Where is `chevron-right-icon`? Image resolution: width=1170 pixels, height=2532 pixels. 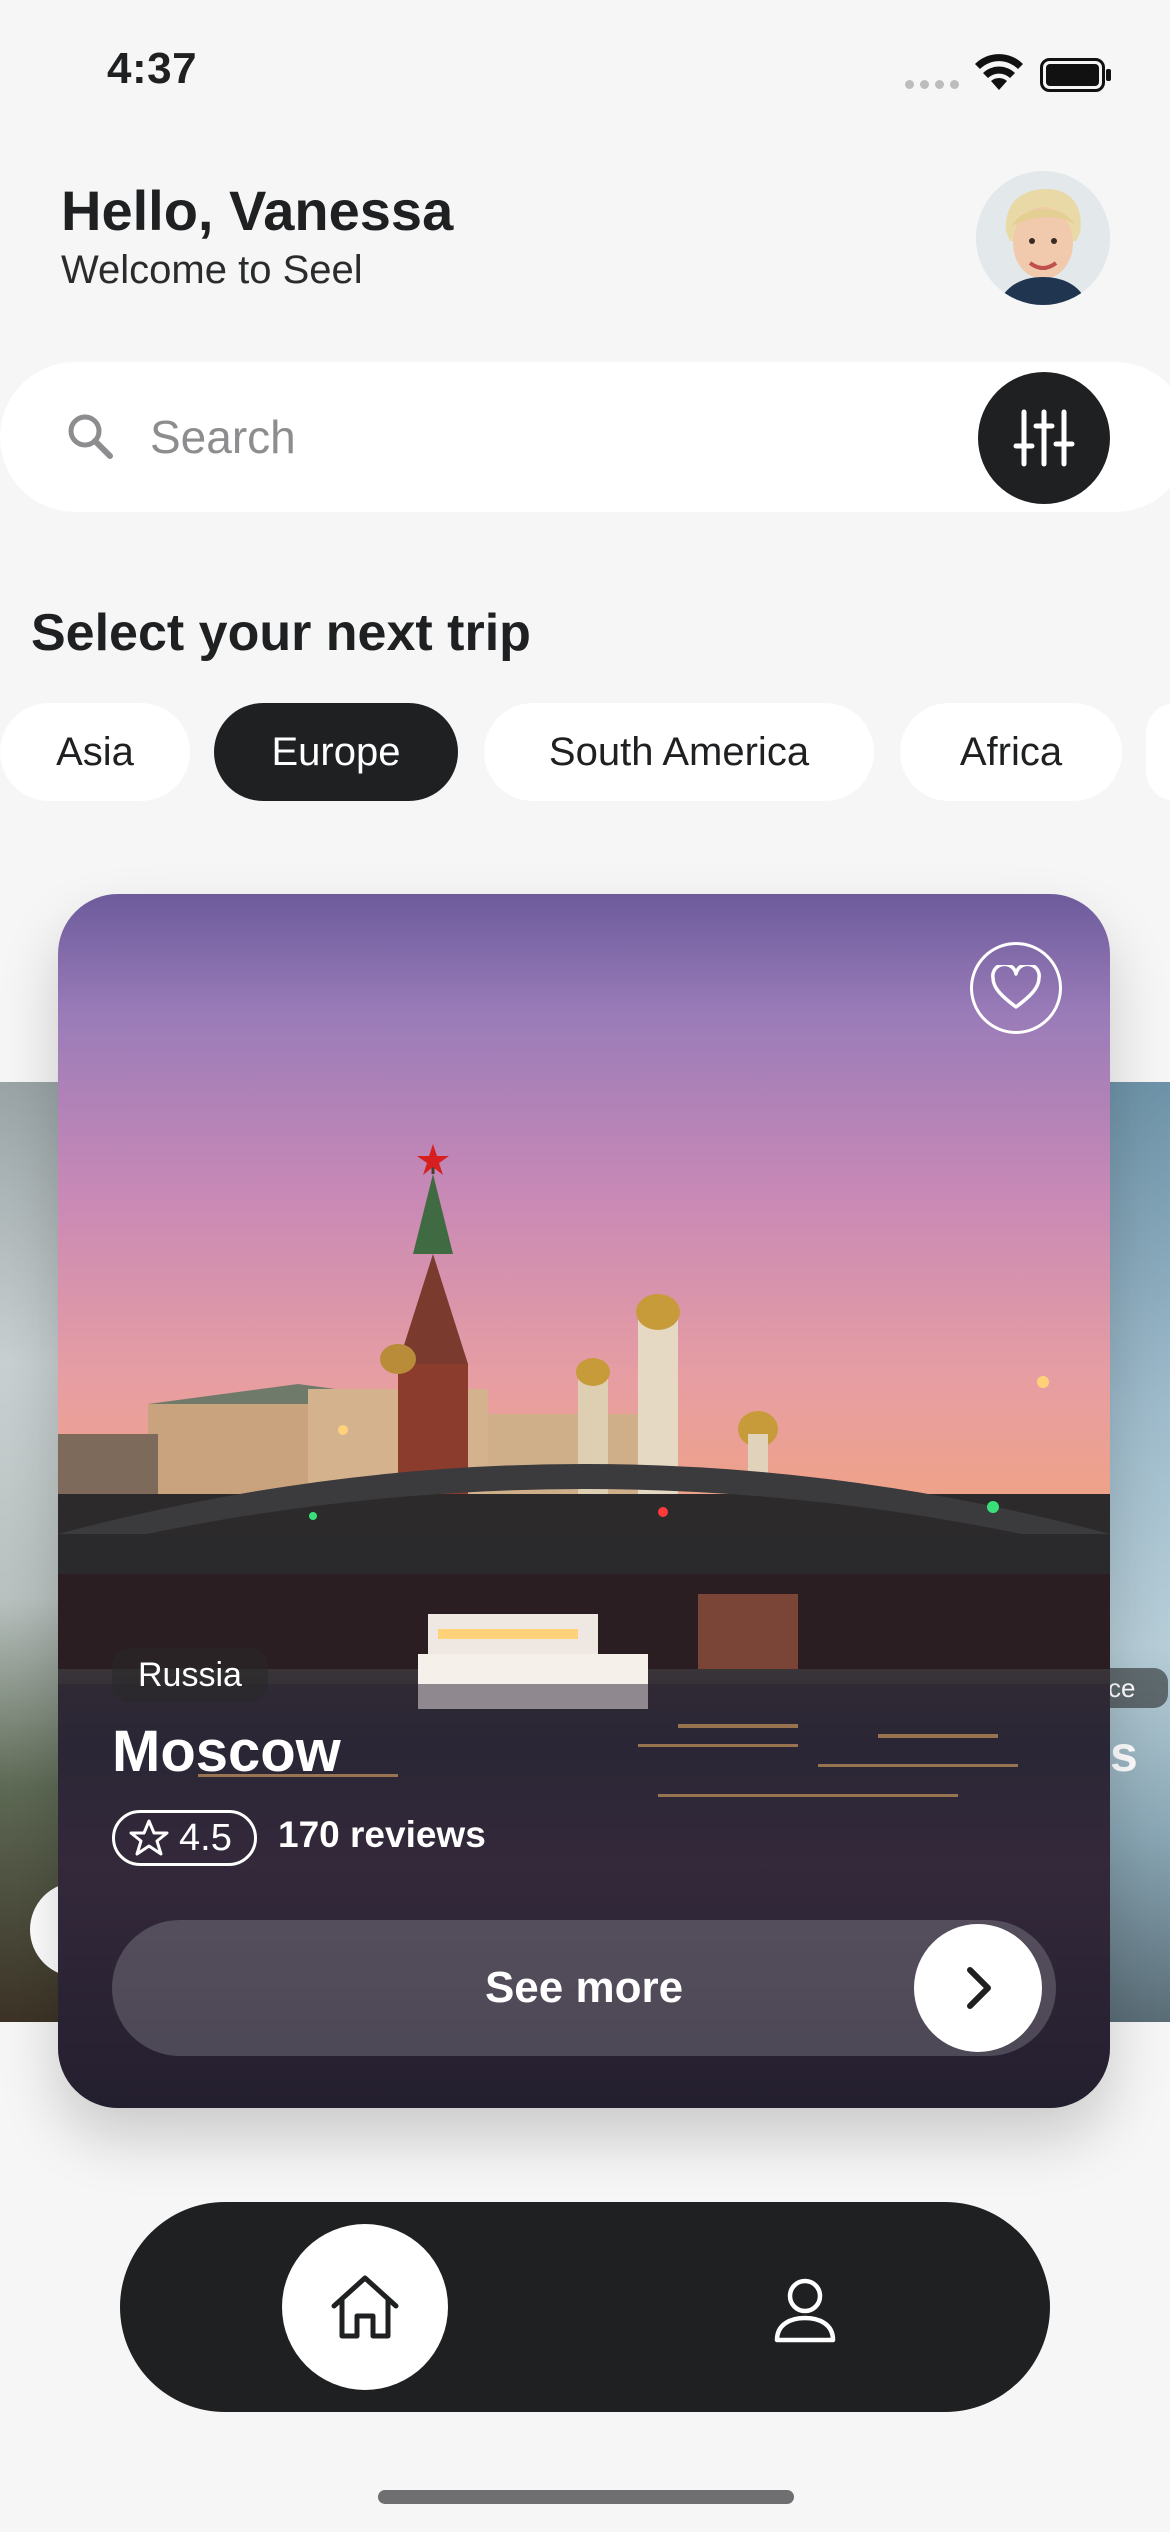
chevron-right-icon is located at coordinates (979, 1988).